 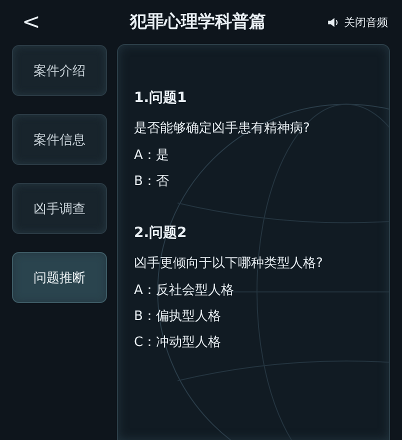 What do you see at coordinates (253, 155) in the screenshot?
I see `answer-option: A：是` at bounding box center [253, 155].